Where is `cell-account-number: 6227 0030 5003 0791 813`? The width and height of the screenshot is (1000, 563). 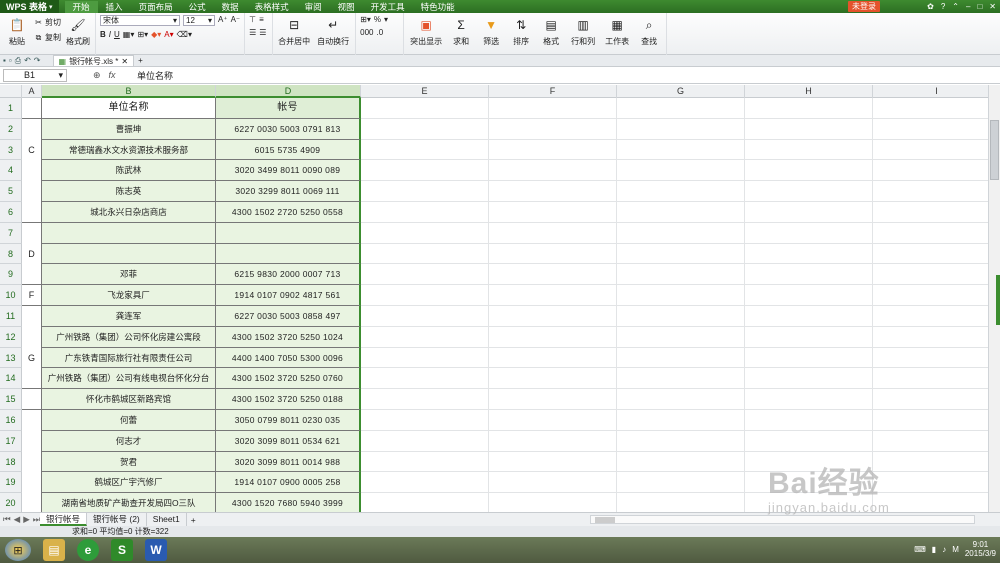 cell-account-number: 6227 0030 5003 0791 813 is located at coordinates (288, 129).